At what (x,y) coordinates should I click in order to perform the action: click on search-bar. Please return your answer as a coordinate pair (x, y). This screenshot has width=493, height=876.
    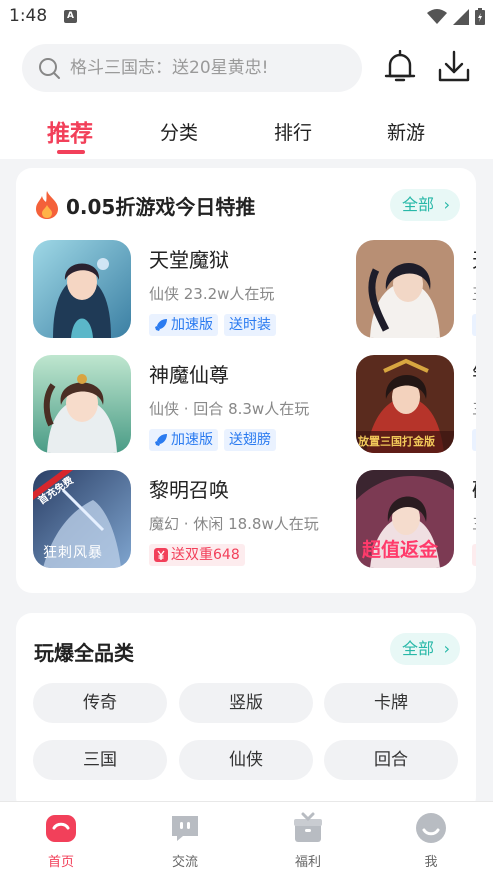
    Looking at the image, I should click on (192, 68).